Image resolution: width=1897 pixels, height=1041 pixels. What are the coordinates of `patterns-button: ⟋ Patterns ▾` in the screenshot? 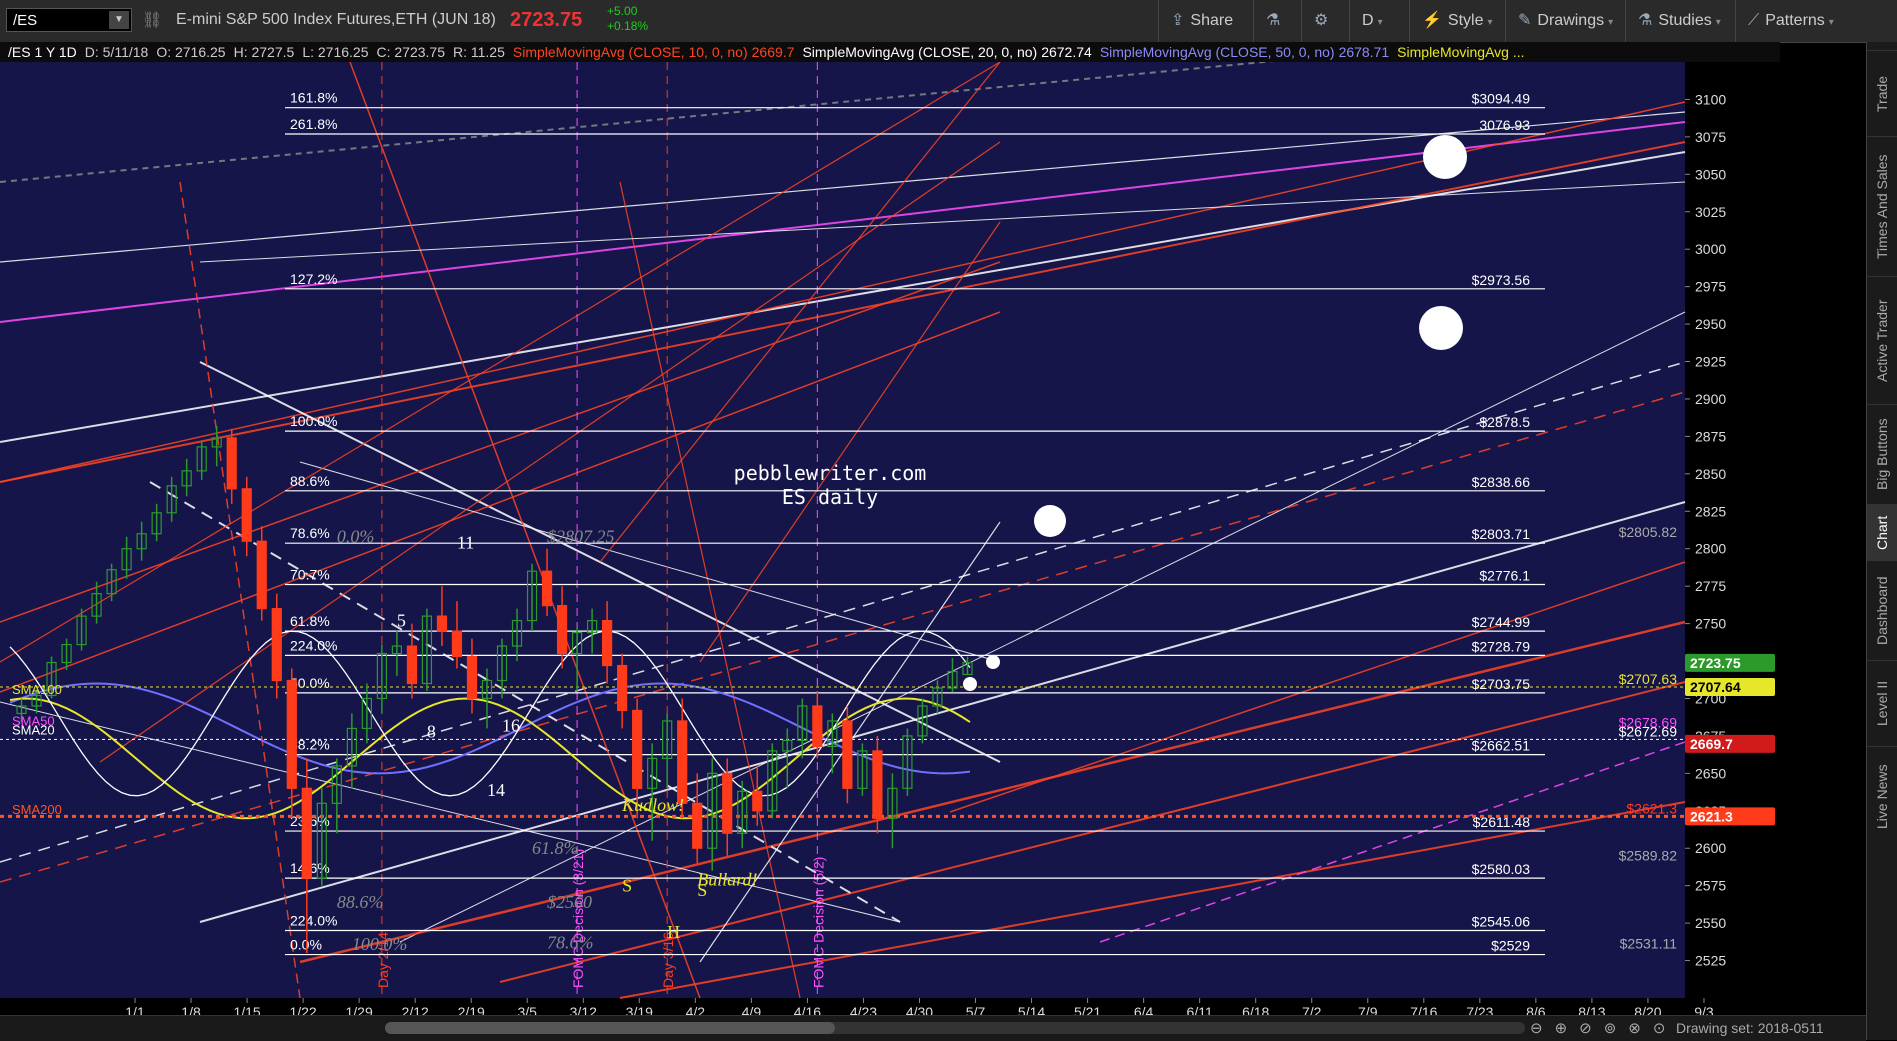 It's located at (1795, 21).